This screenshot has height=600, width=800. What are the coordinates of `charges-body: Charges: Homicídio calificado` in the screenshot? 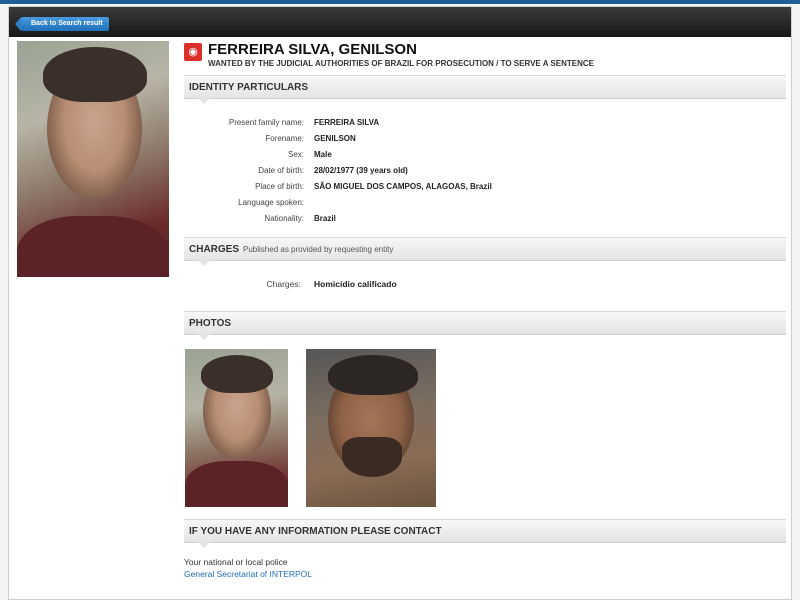 It's located at (485, 286).